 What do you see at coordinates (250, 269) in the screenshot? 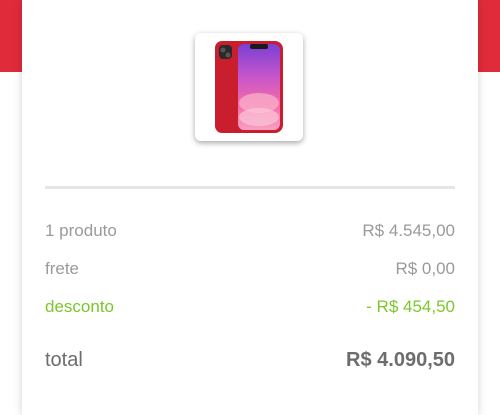
I see `shipping-row: frete R$ 0,00` at bounding box center [250, 269].